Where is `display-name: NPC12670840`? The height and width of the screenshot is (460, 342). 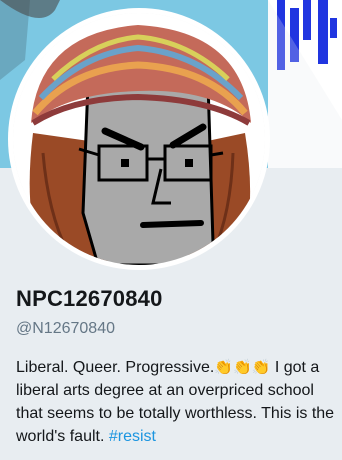 display-name: NPC12670840 is located at coordinates (89, 299).